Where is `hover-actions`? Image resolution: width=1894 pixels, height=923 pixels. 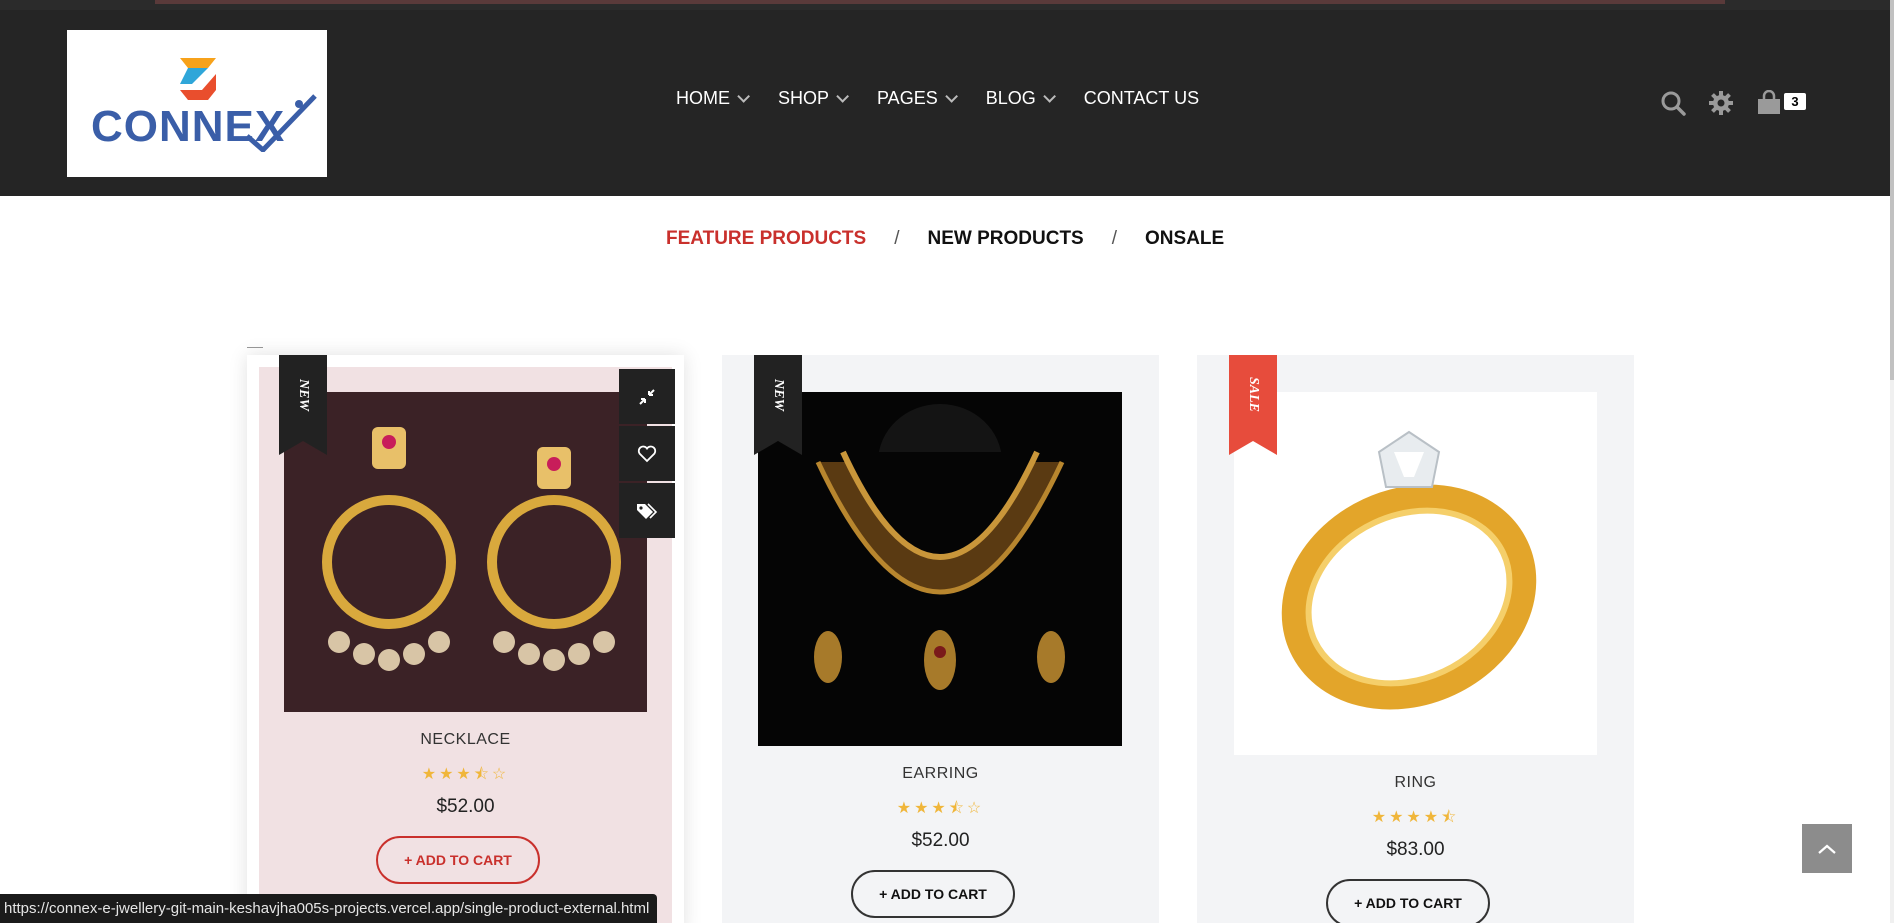 hover-actions is located at coordinates (647, 454).